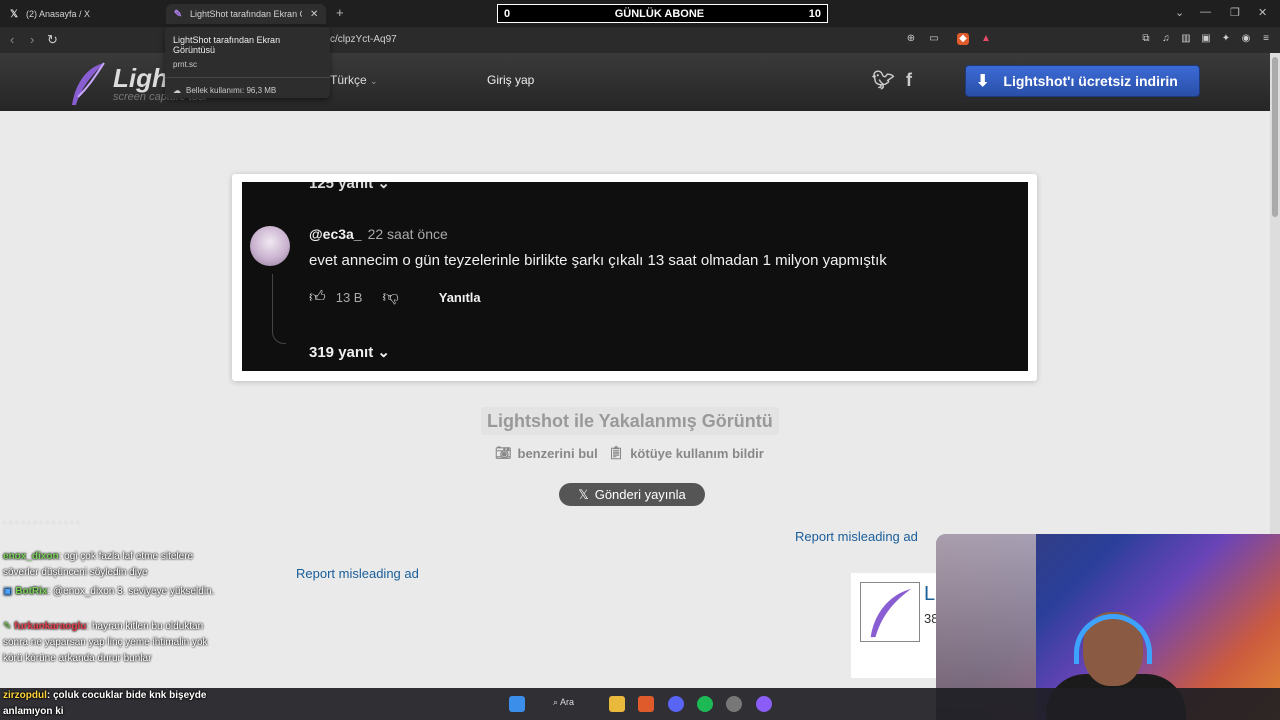  Describe the element at coordinates (676, 704) in the screenshot. I see `discord-icon` at that location.